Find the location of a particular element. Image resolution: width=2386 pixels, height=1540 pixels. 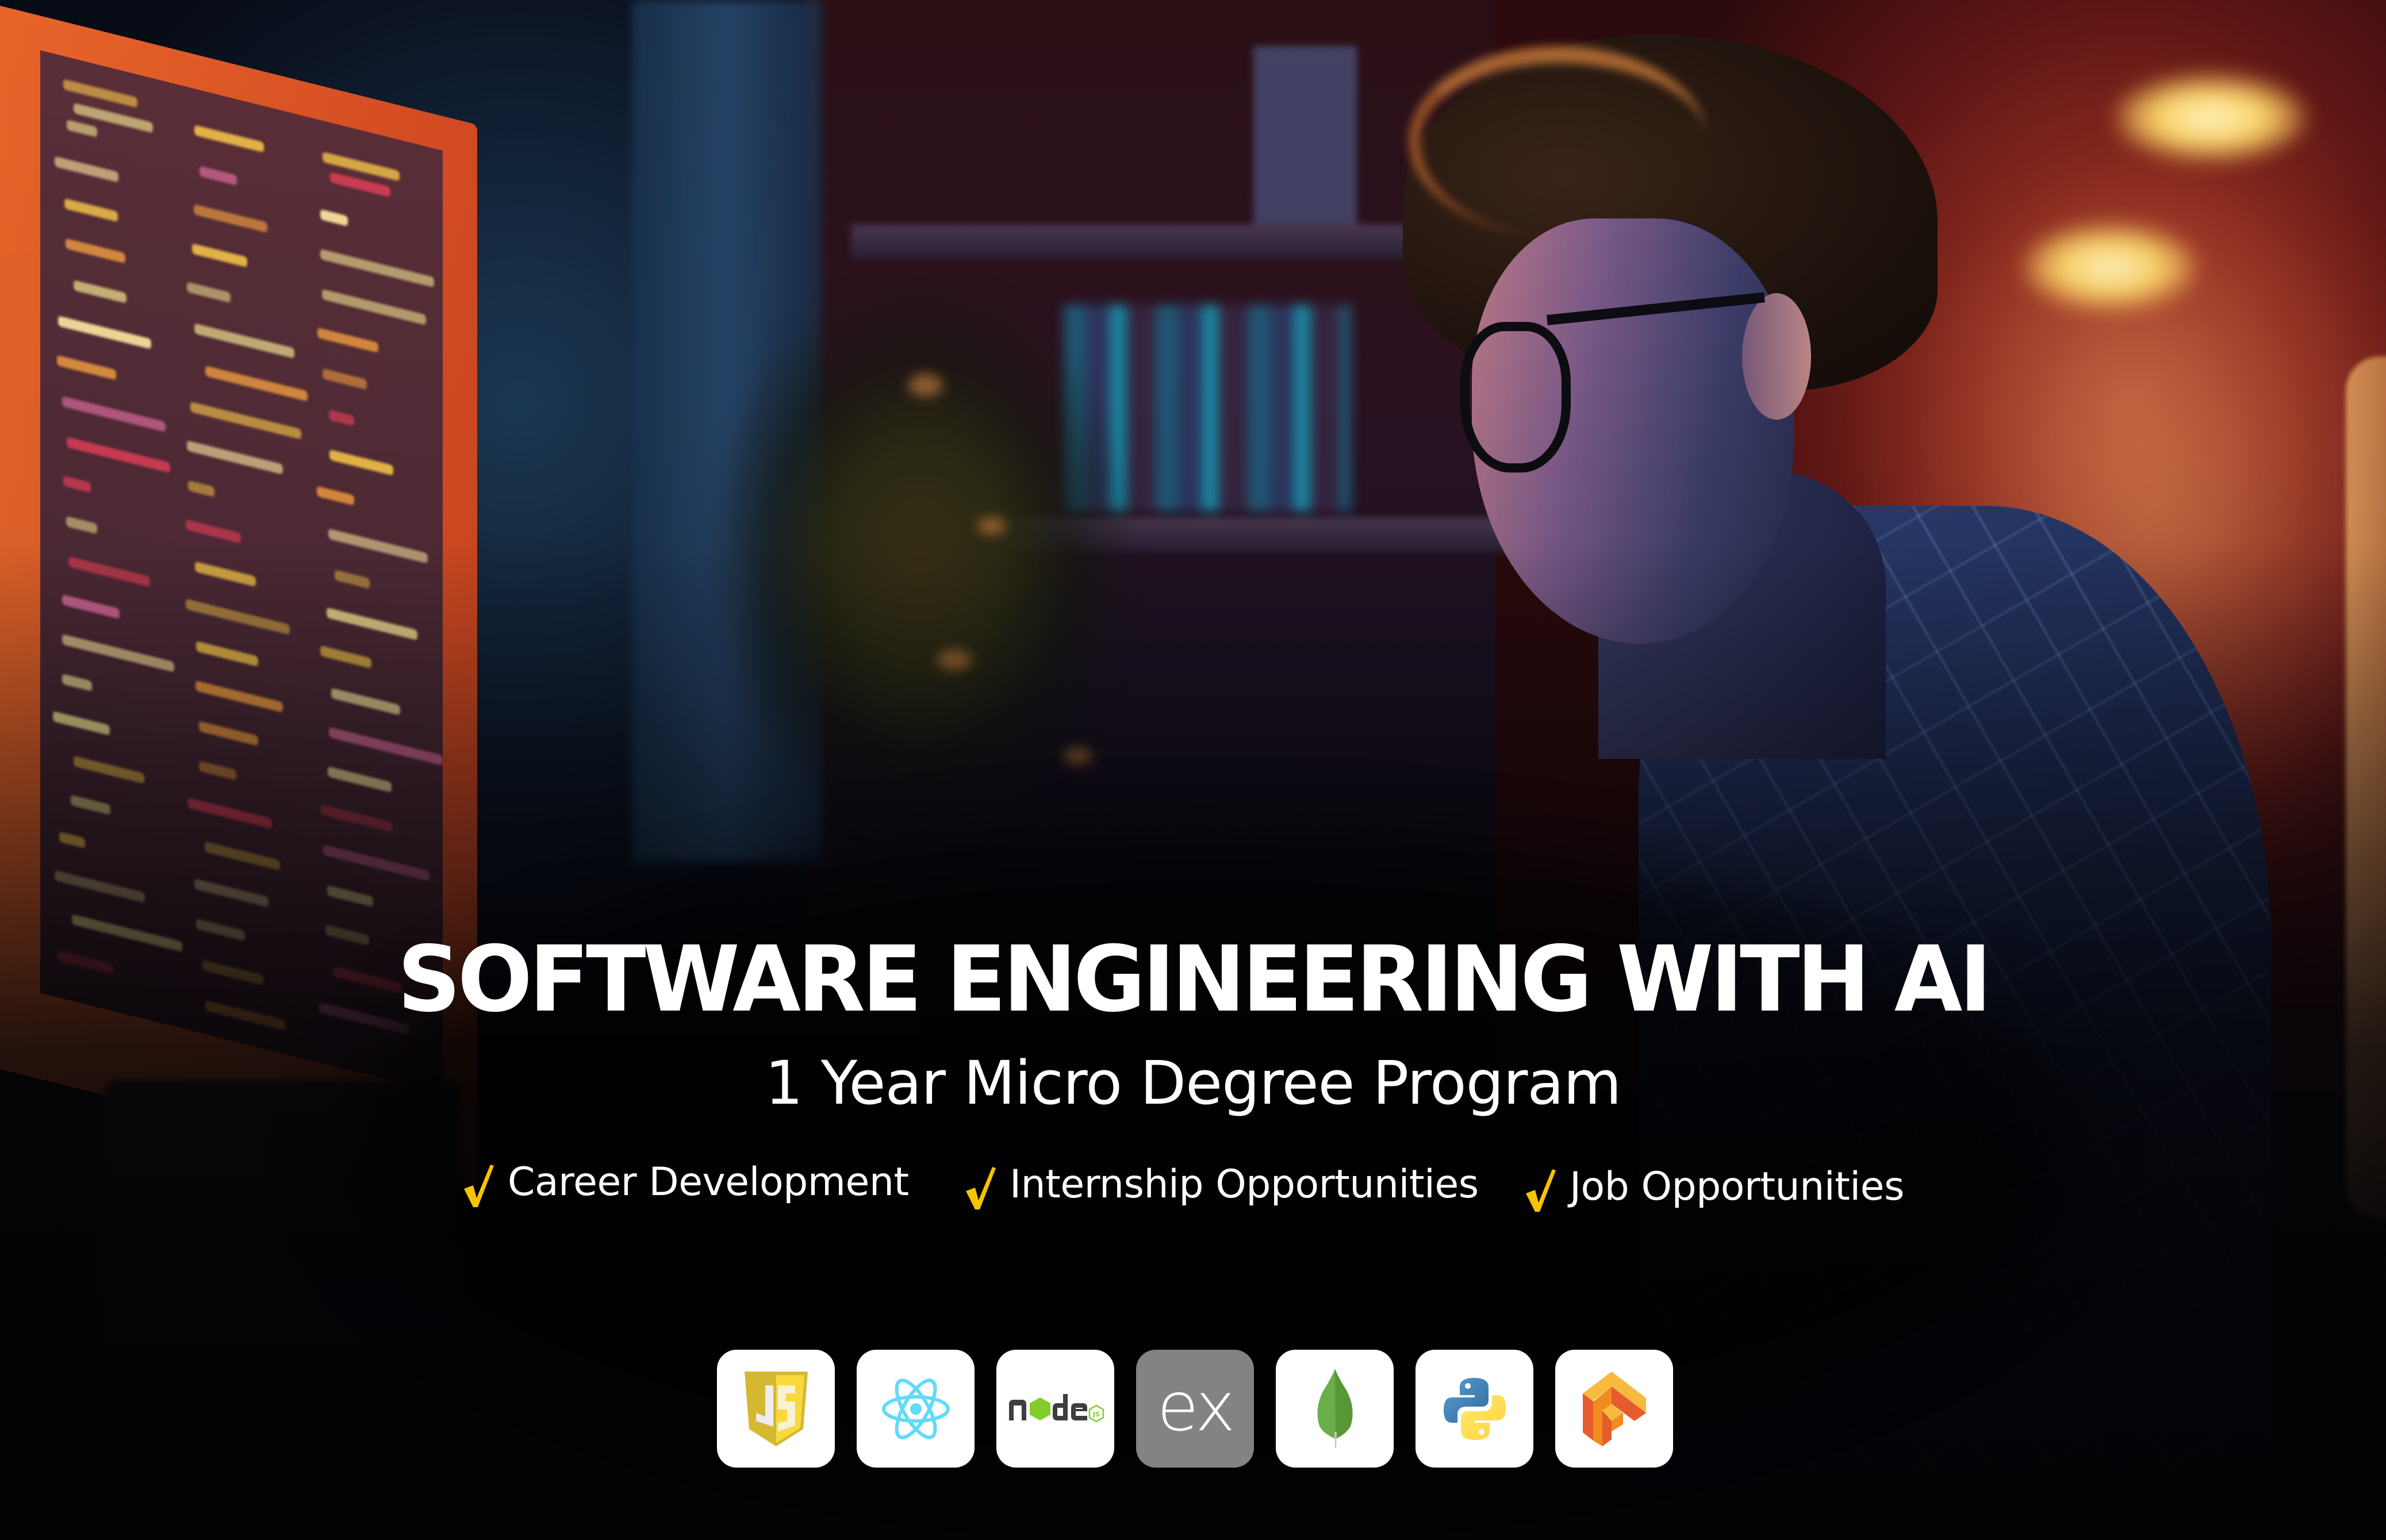

tech-python is located at coordinates (1474, 1409).